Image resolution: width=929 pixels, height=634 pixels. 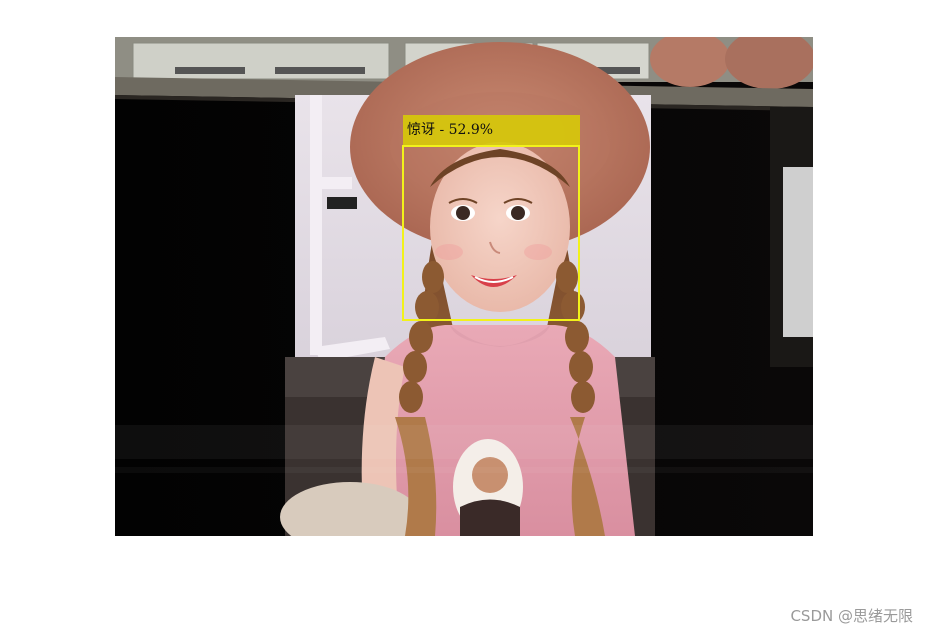 What do you see at coordinates (491, 130) in the screenshot?
I see `emotion-label: 惊讶 - 52.9%` at bounding box center [491, 130].